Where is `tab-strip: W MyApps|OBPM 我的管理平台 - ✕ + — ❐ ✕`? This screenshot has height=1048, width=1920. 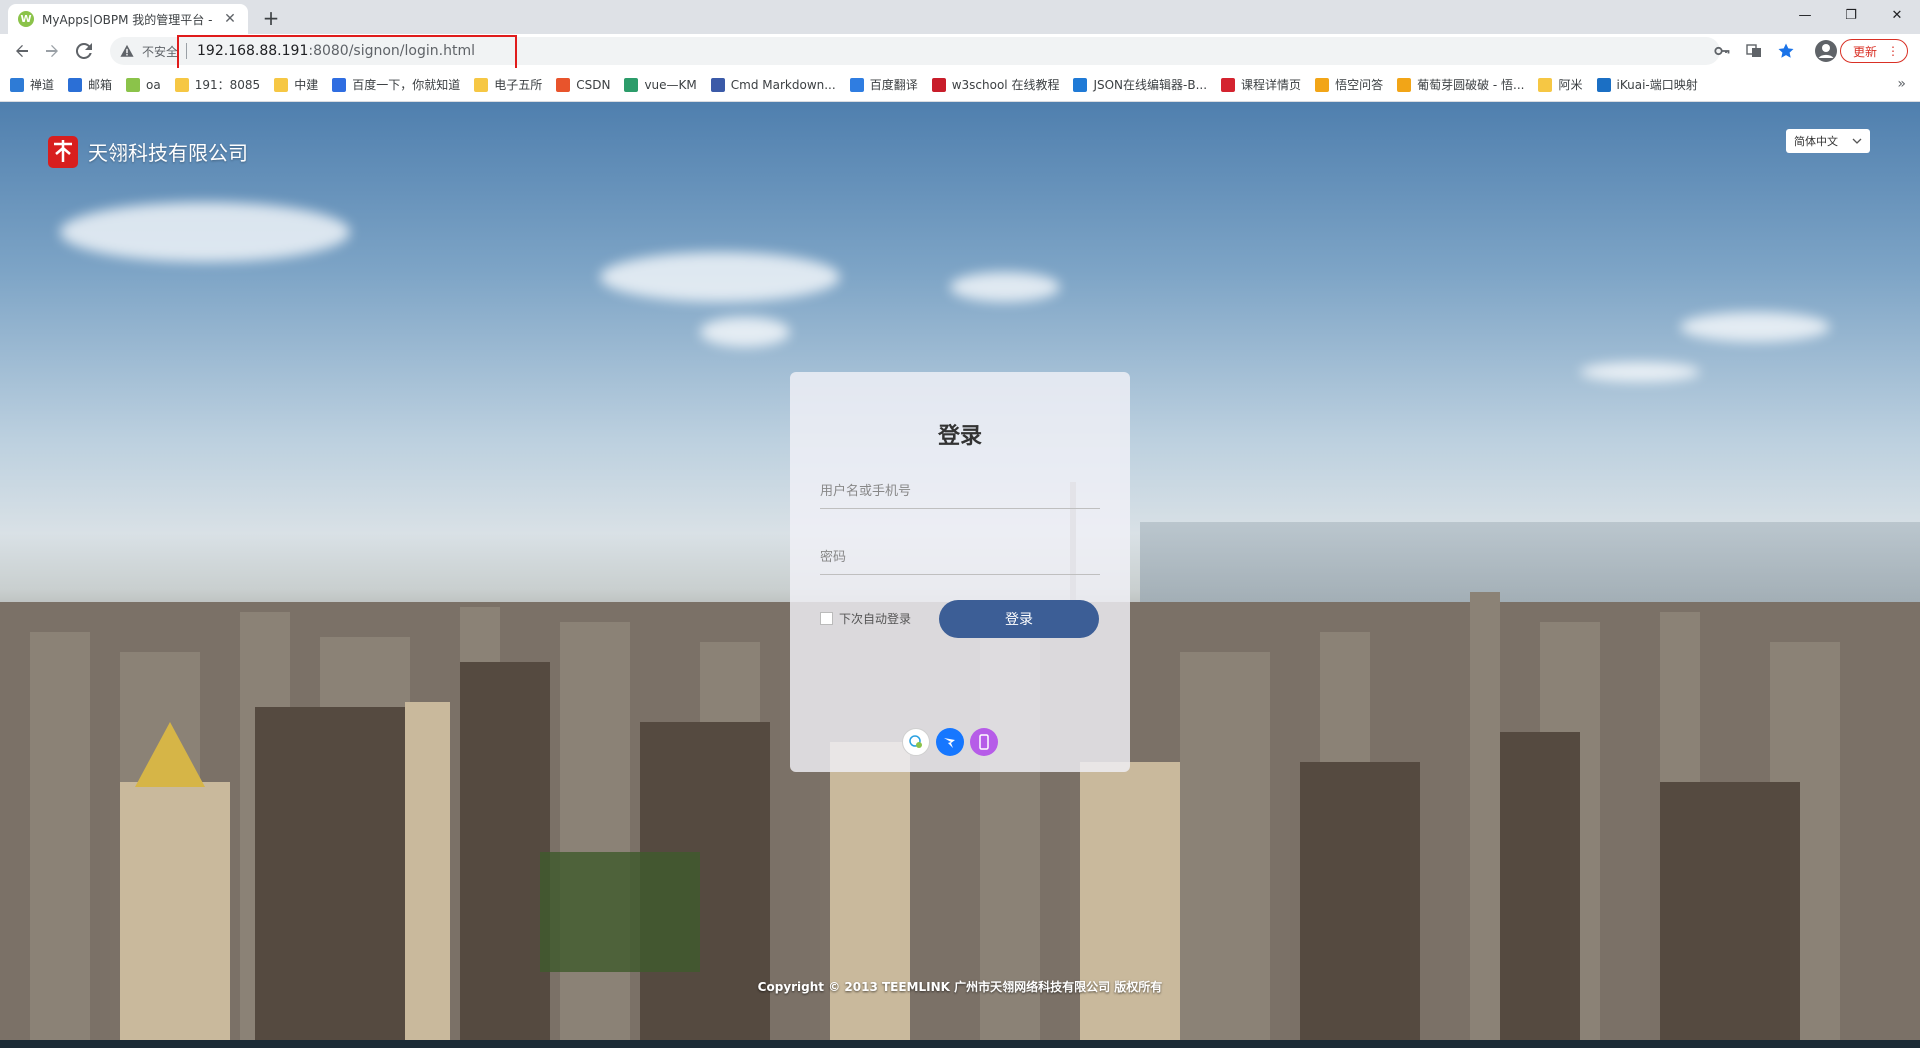
tab-strip: W MyApps|OBPM 我的管理平台 - ✕ + — ❐ ✕ is located at coordinates (960, 17).